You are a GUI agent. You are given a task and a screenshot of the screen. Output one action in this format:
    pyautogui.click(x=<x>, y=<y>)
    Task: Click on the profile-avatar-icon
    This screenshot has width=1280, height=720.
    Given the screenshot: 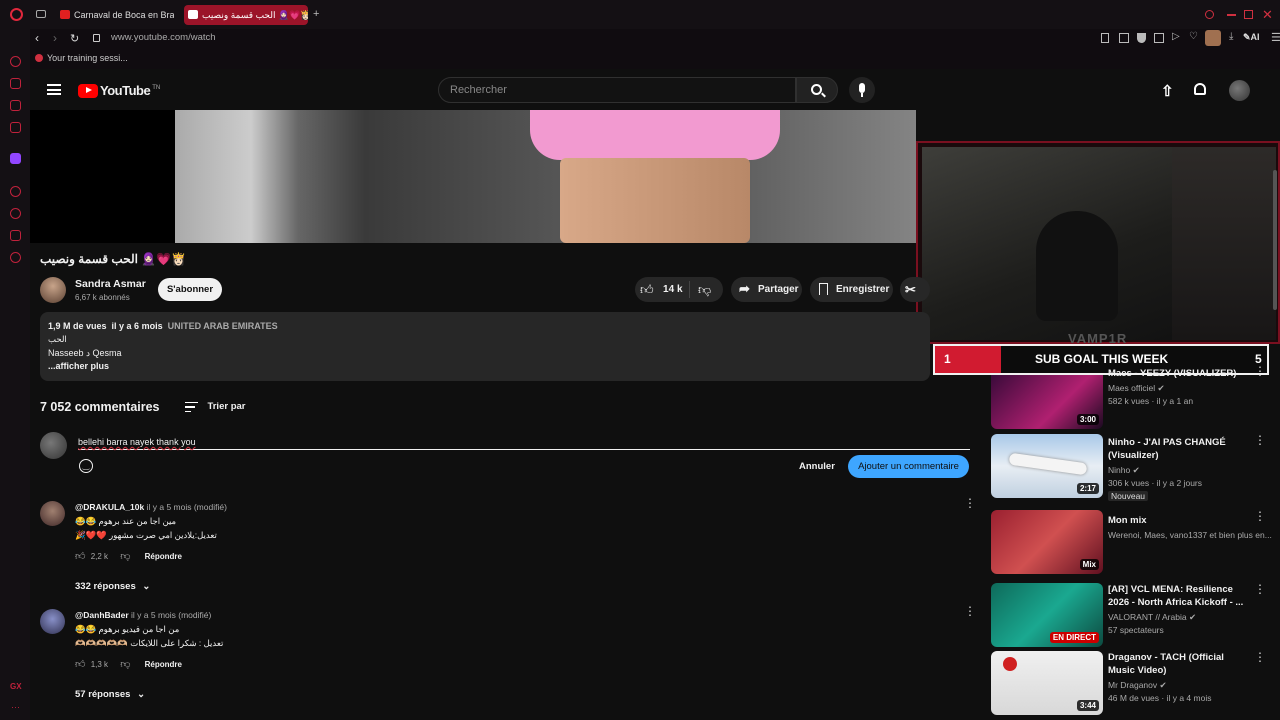 What is the action you would take?
    pyautogui.click(x=1213, y=38)
    